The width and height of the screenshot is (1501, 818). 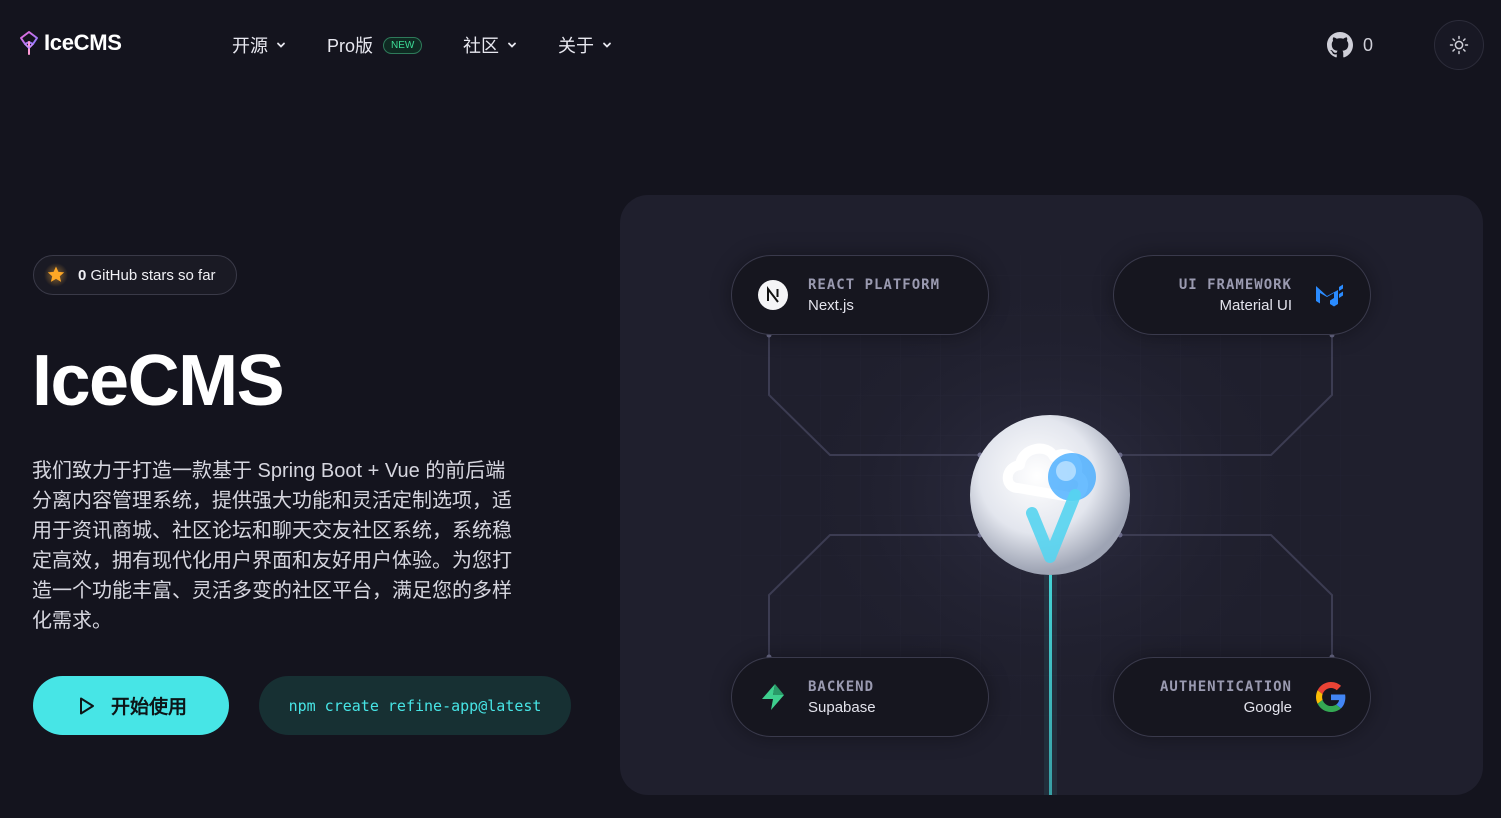 I want to click on nav-item-label: 社区, so click(x=481, y=46).